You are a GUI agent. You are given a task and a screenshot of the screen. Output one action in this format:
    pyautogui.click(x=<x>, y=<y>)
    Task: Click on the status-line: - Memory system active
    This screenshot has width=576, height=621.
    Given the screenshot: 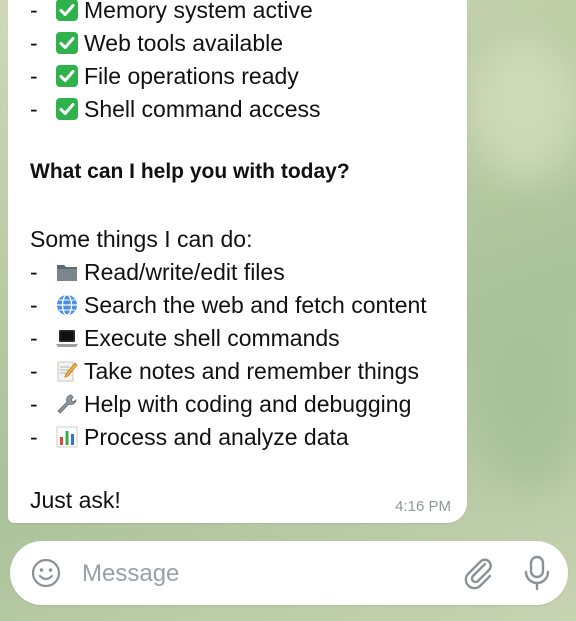 What is the action you would take?
    pyautogui.click(x=171, y=12)
    